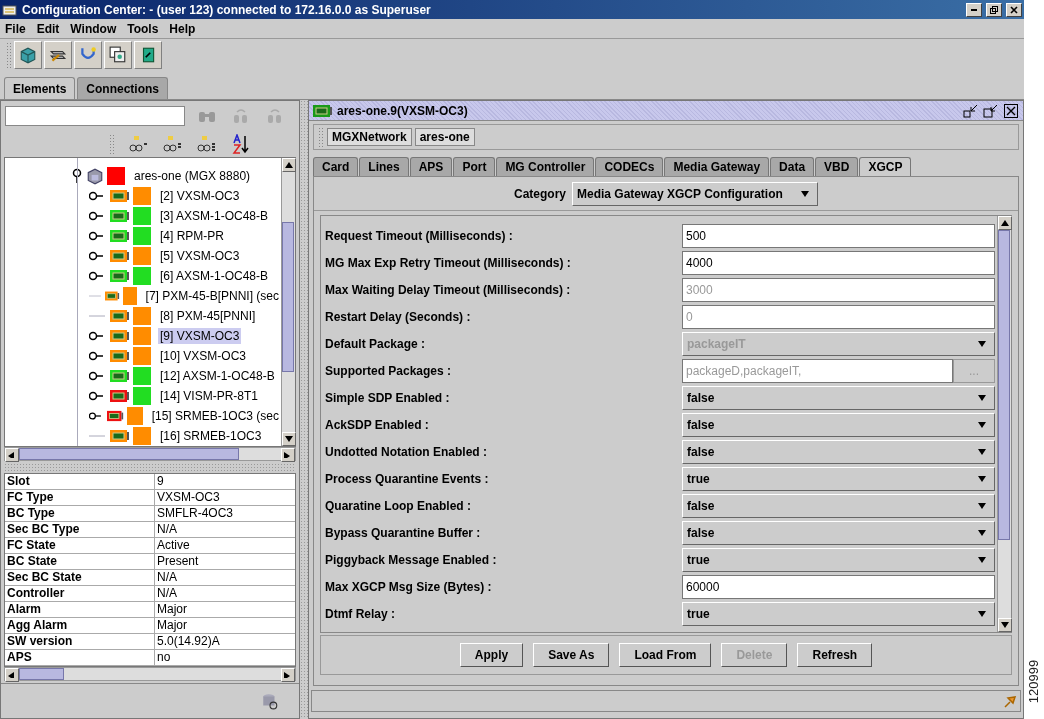  I want to click on tab: Card, so click(336, 166).